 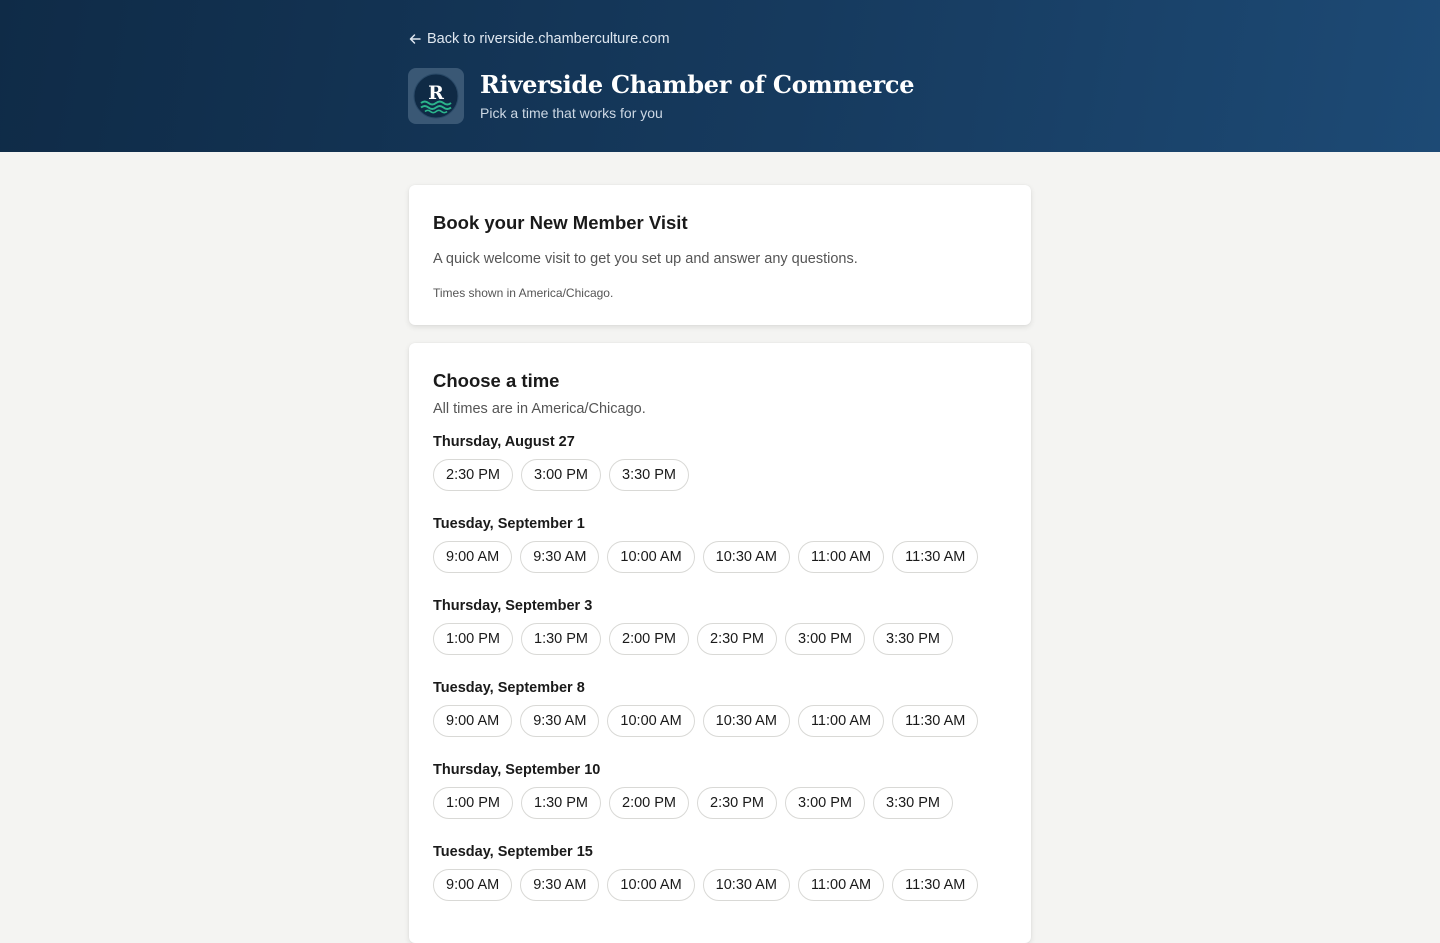 I want to click on chamber-logo: R, so click(x=436, y=96).